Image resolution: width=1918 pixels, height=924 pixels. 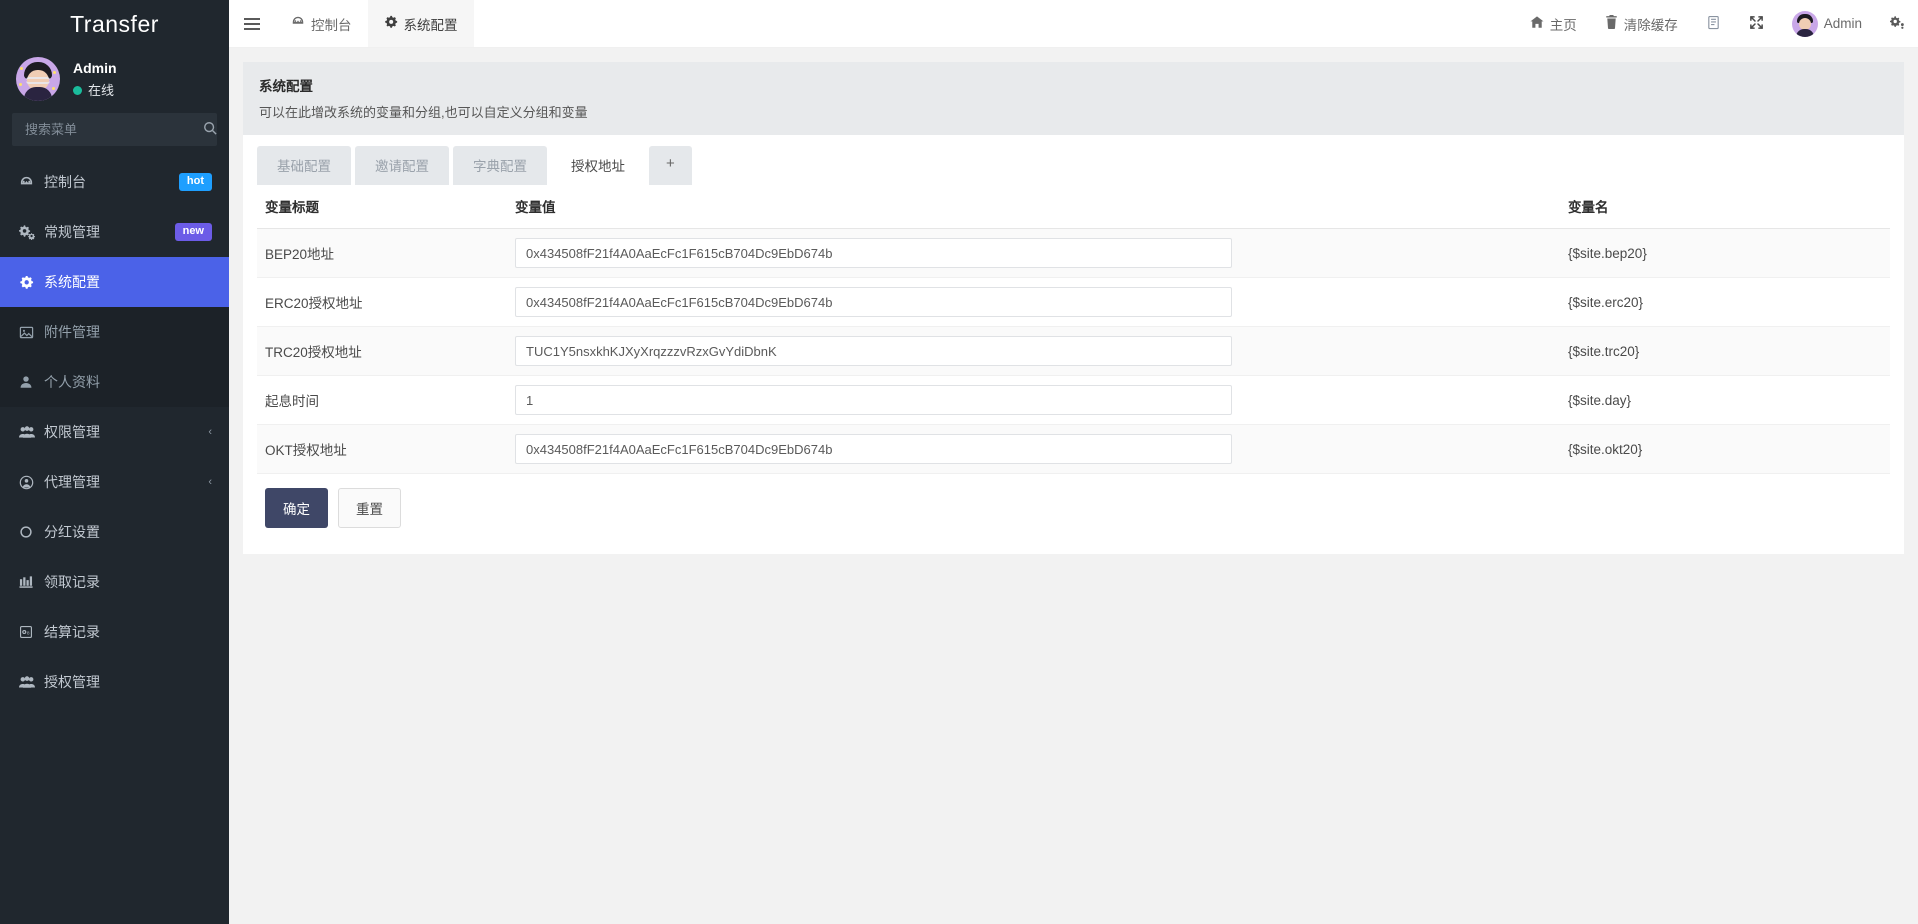 What do you see at coordinates (1725, 302) in the screenshot?
I see `row-var-name: {$site.erc20}` at bounding box center [1725, 302].